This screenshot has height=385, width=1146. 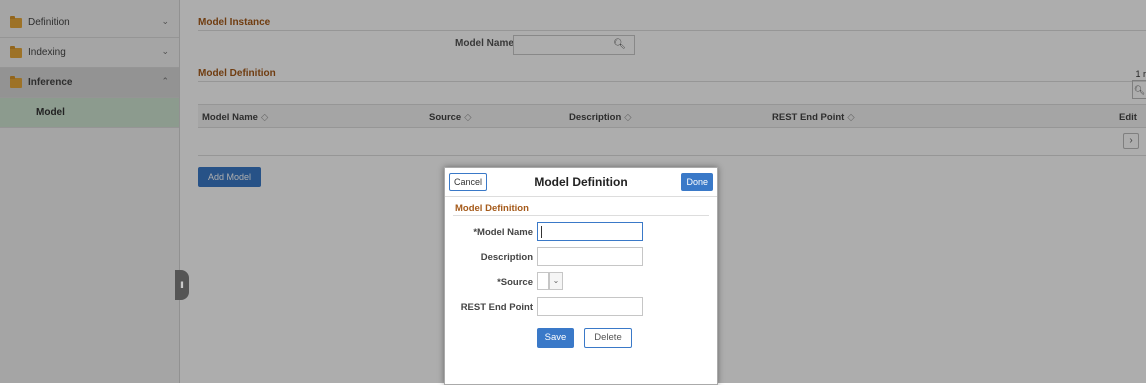 I want to click on text-caret, so click(x=541, y=232).